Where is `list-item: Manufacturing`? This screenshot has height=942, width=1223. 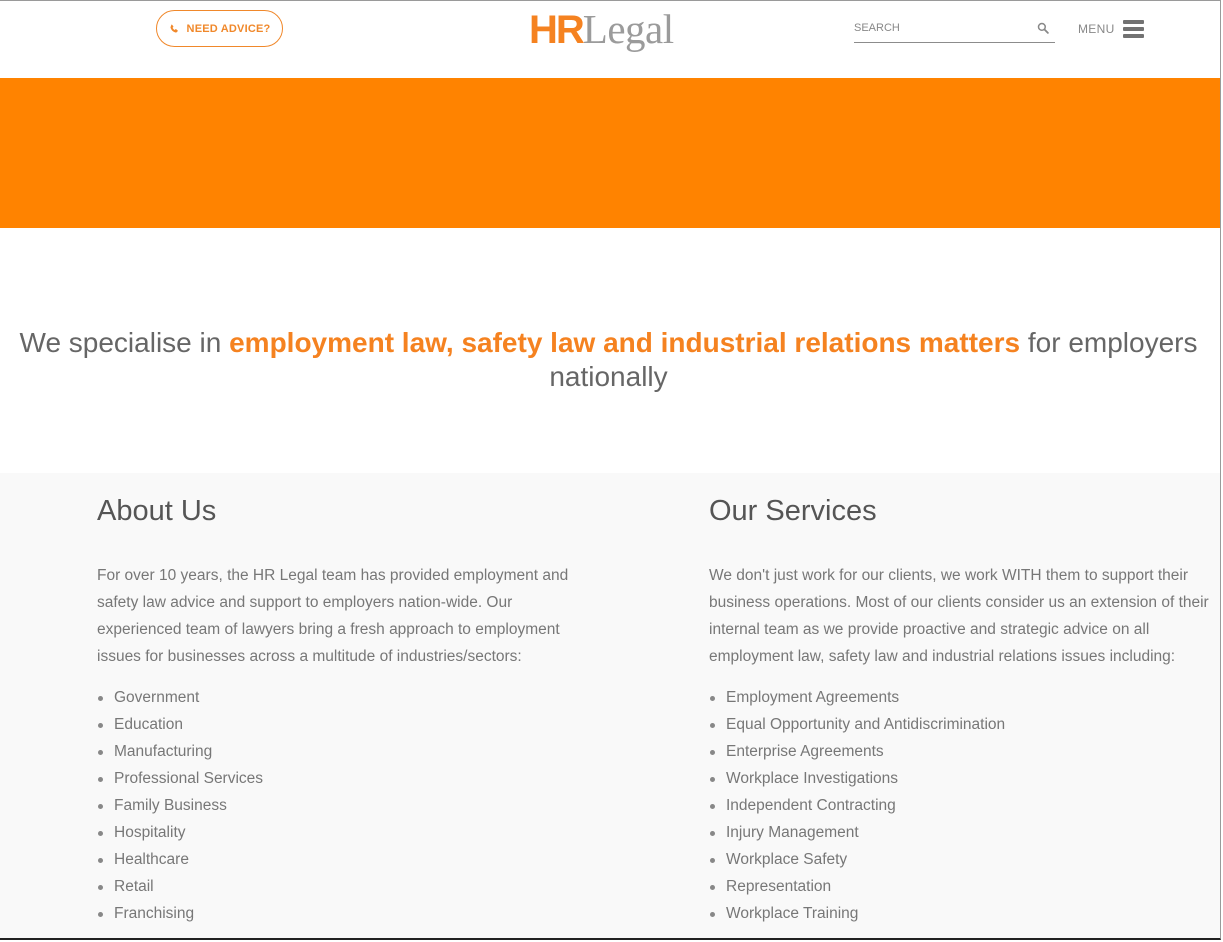
list-item: Manufacturing is located at coordinates (180, 751).